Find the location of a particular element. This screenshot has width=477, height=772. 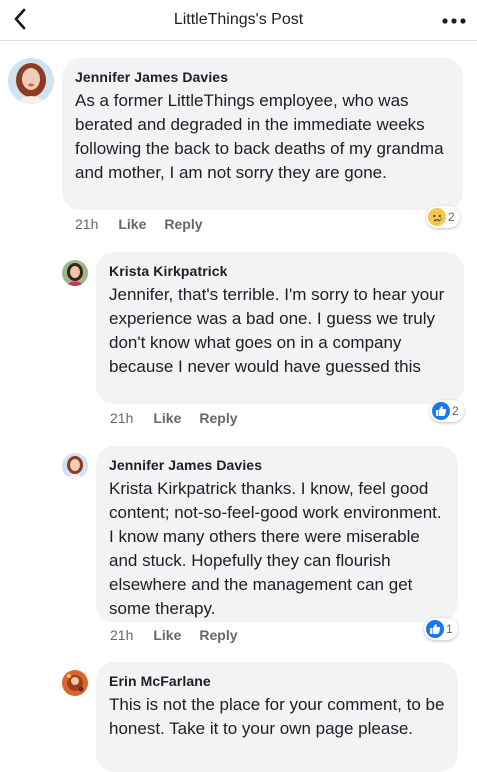

top-navigation-bar: LittleThings's Post is located at coordinates (238, 20).